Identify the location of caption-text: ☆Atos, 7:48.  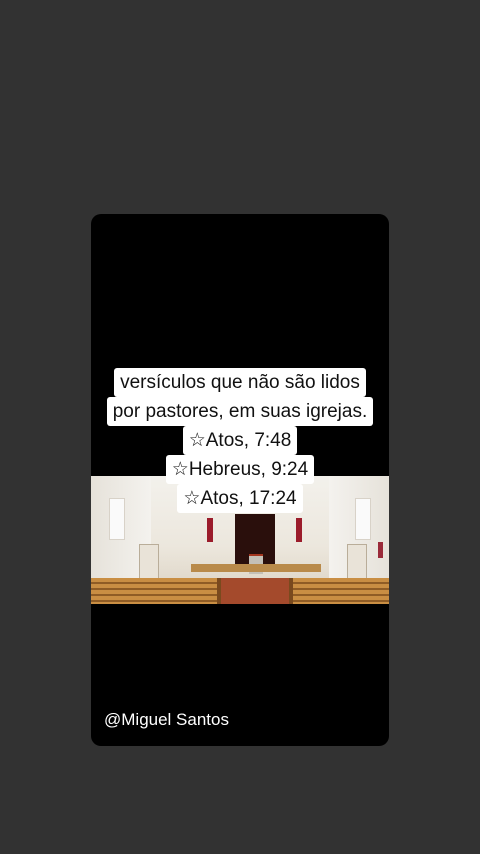
(240, 440).